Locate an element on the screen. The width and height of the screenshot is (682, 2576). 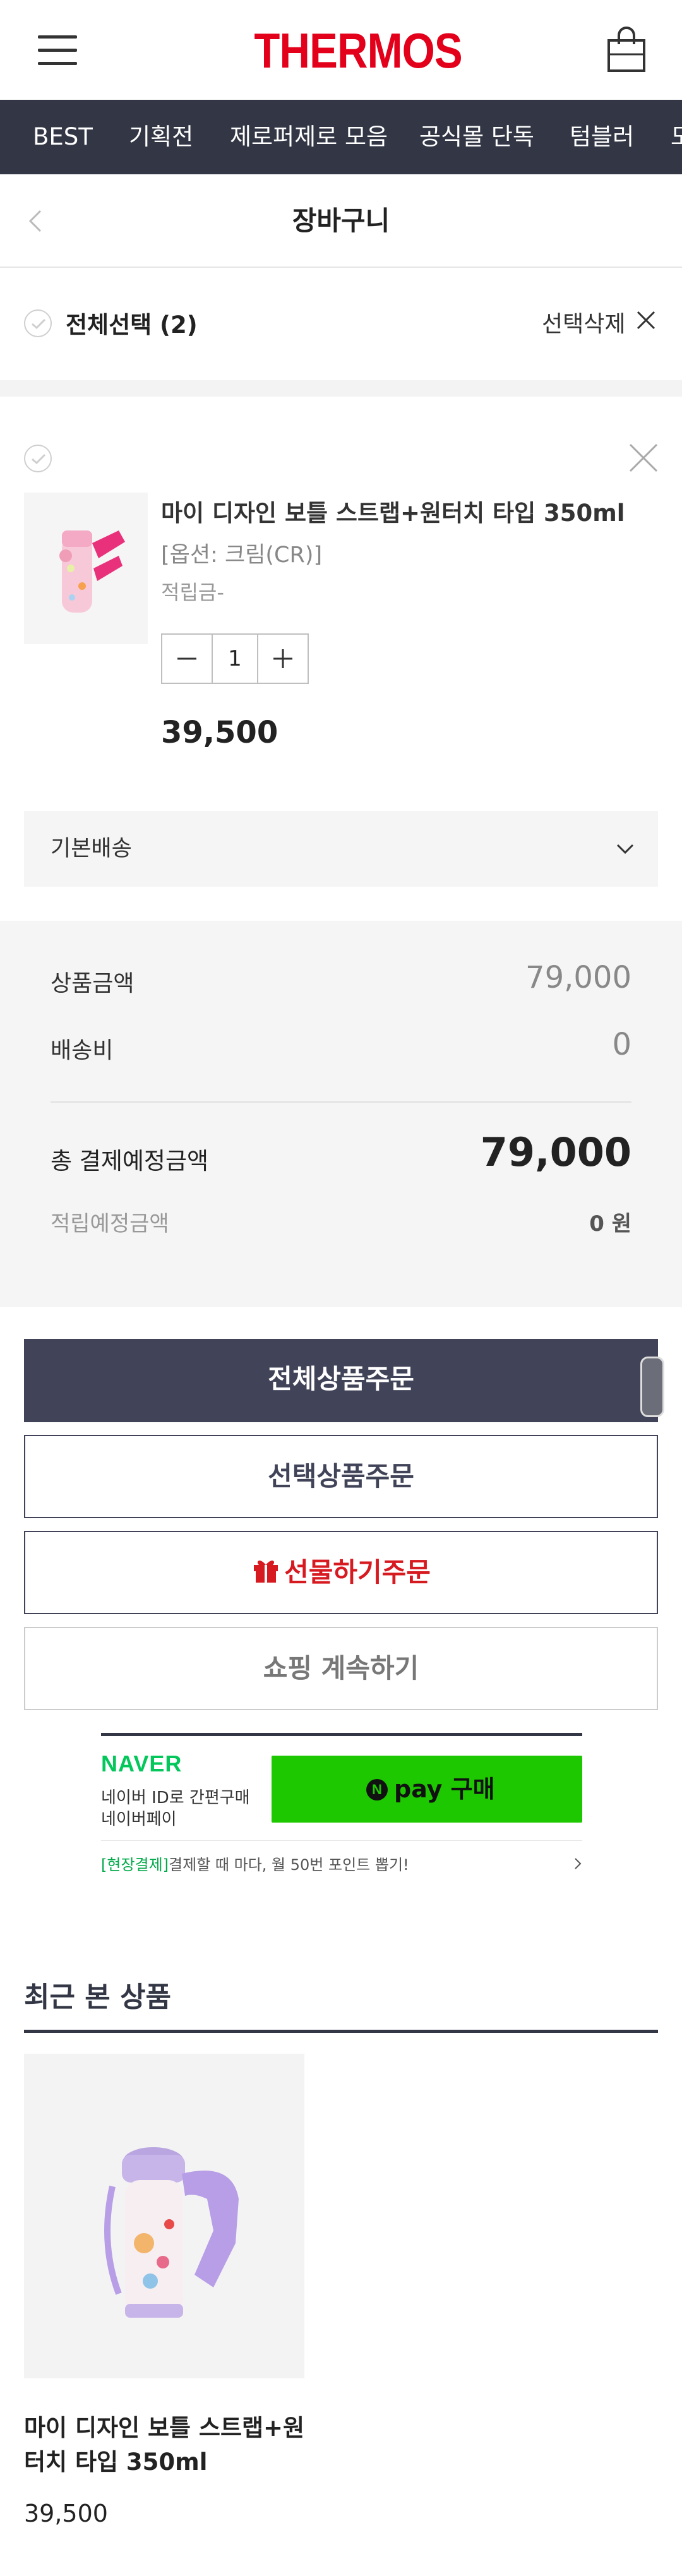
recent-products-title: 최근 본 상품 is located at coordinates (98, 1997).